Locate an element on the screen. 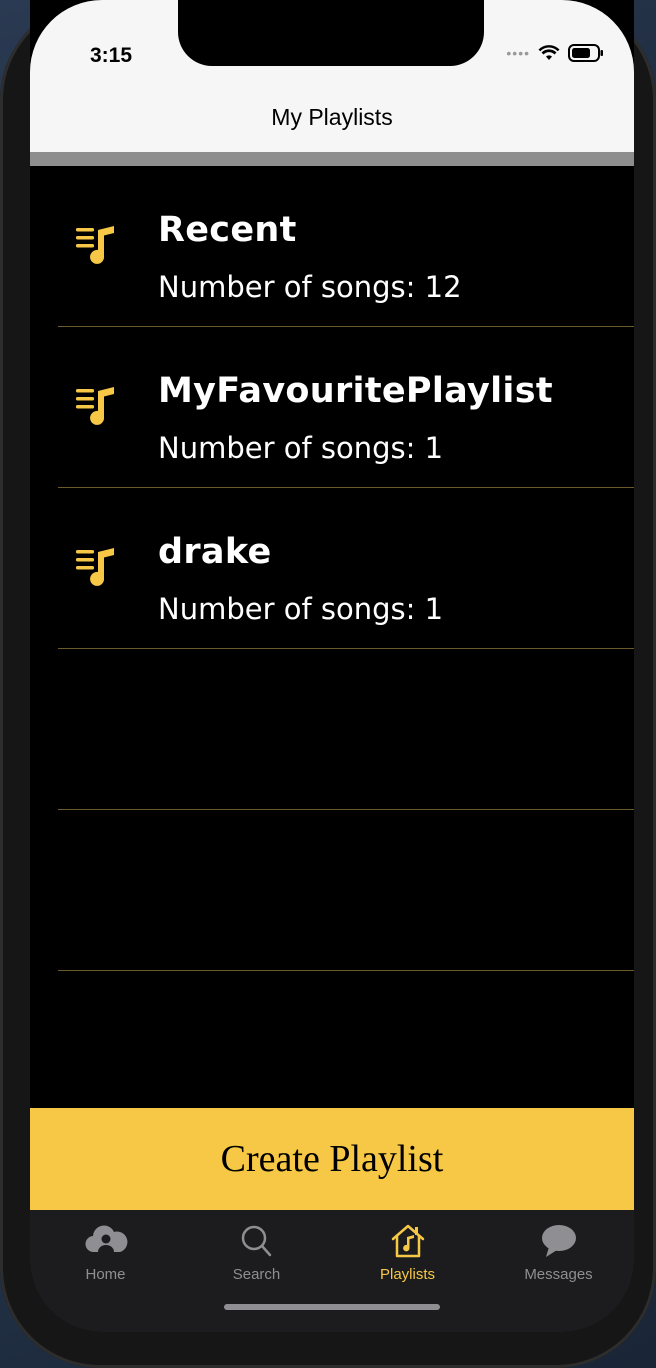 This screenshot has width=656, height=1368. navigation-header: 3:15 •••• My Playlists is located at coordinates (332, 76).